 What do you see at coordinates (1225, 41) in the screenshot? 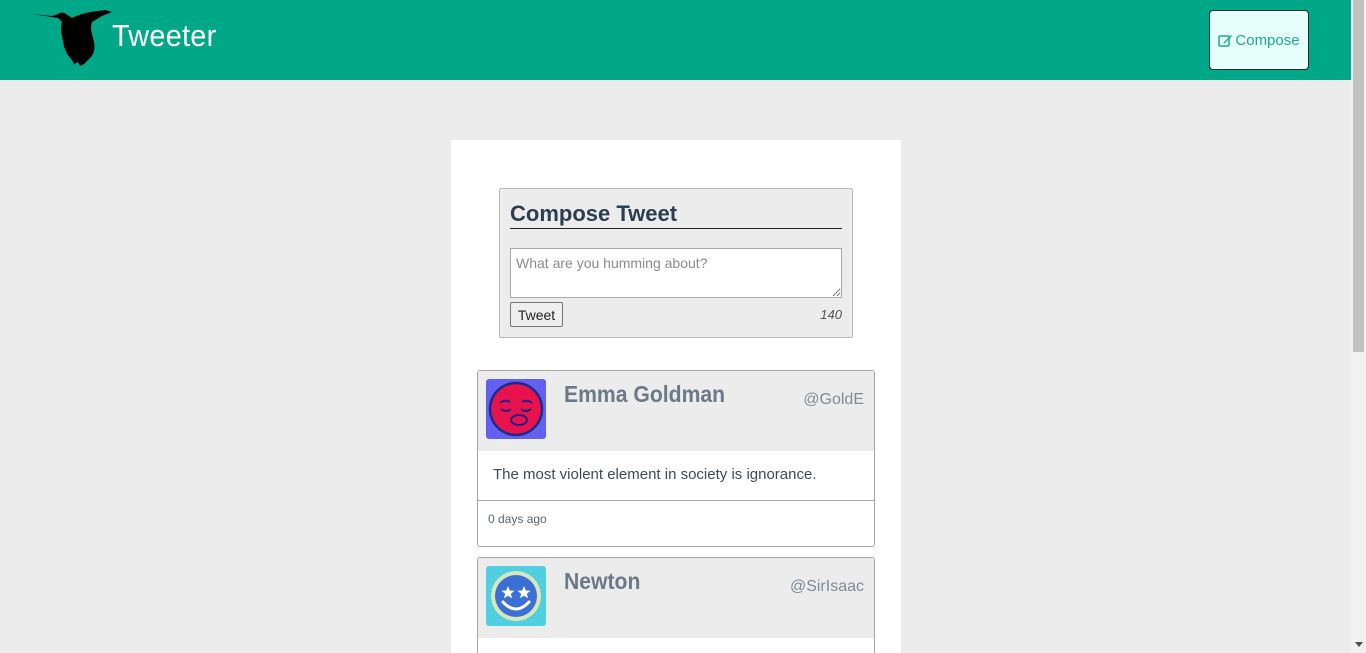
I see `edit-icon` at bounding box center [1225, 41].